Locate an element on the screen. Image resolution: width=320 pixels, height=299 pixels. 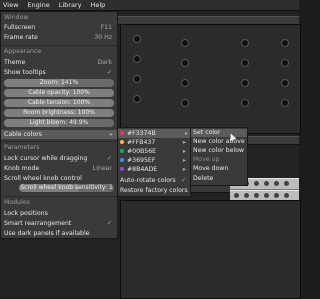
menu-item-show-tooltips: Show tooltips ✓ is located at coordinates (59, 72).